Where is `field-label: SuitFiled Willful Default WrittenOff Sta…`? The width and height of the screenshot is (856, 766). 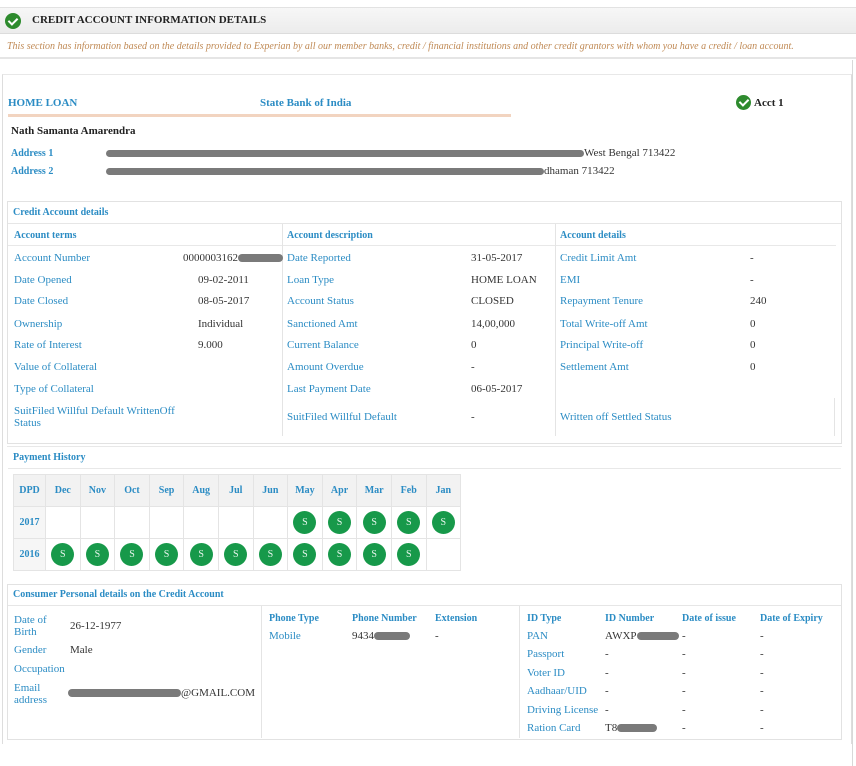
field-label: SuitFiled Willful Default WrittenOff Sta… is located at coordinates (94, 417).